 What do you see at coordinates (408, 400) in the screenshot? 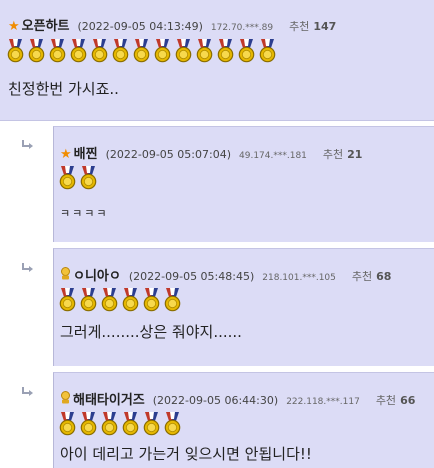
I see `recommend-count: 66` at bounding box center [408, 400].